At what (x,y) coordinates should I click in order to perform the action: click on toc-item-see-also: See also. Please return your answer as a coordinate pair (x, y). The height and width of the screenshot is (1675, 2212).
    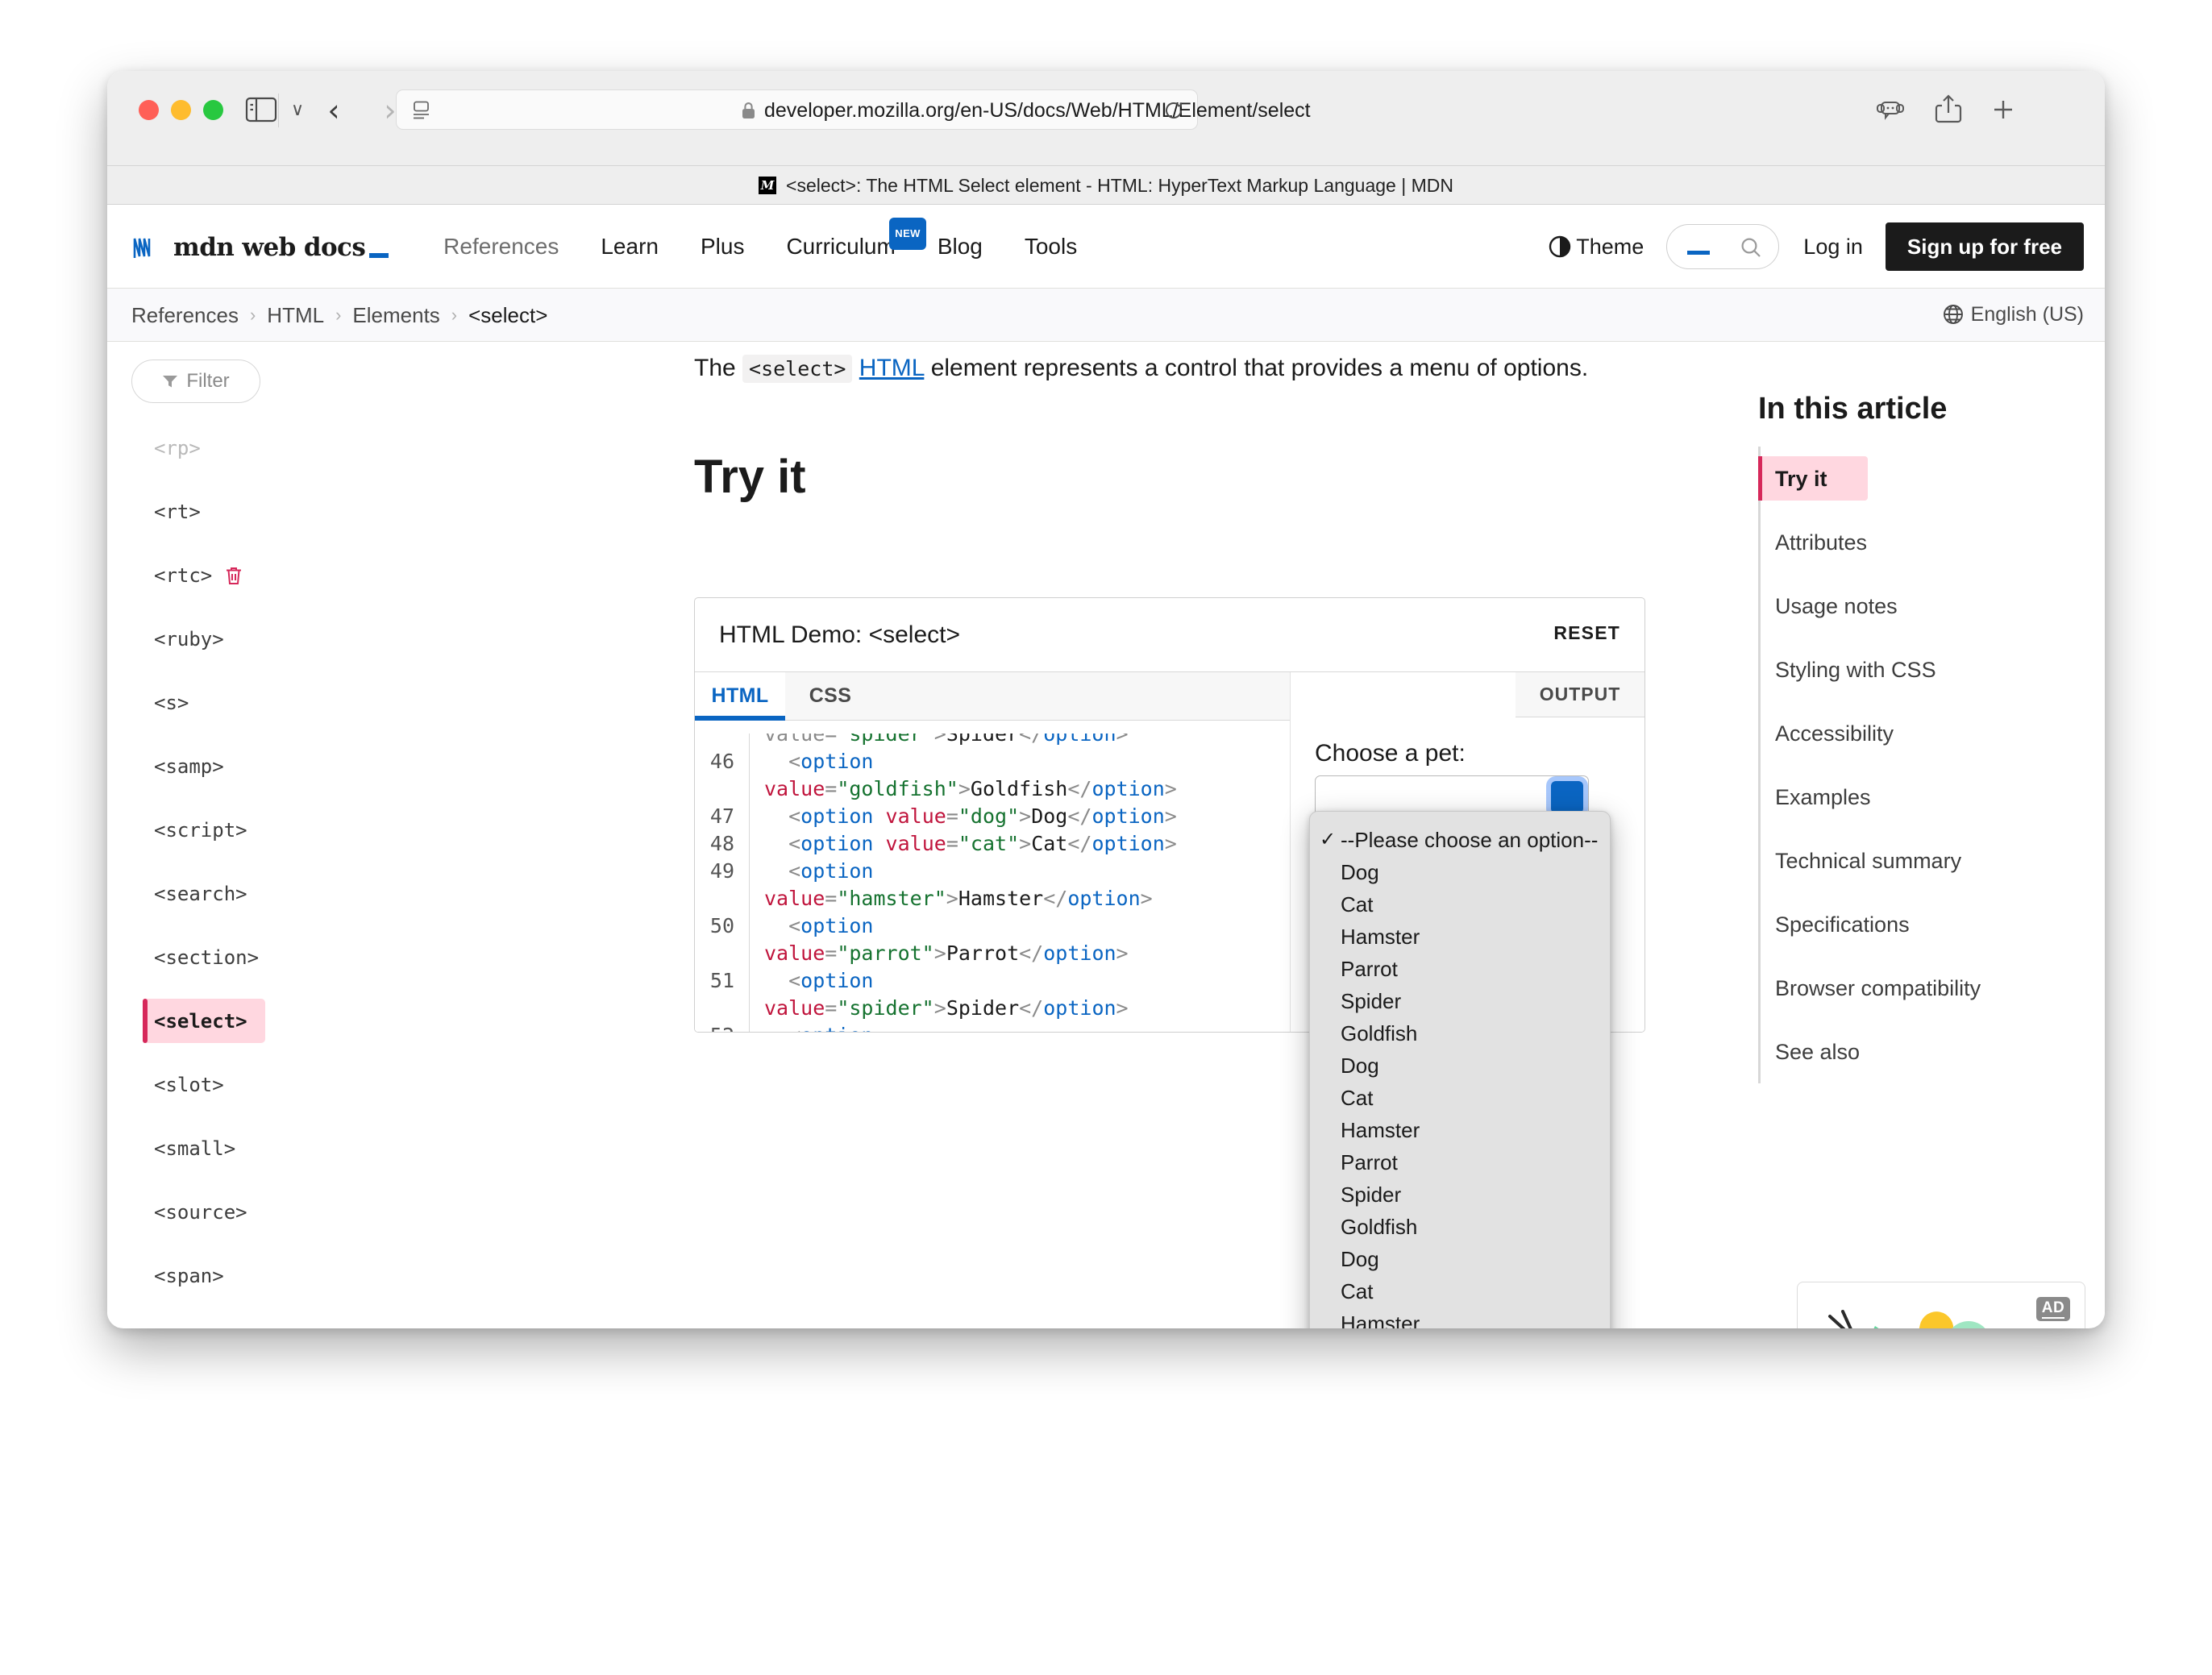
    Looking at the image, I should click on (1931, 1051).